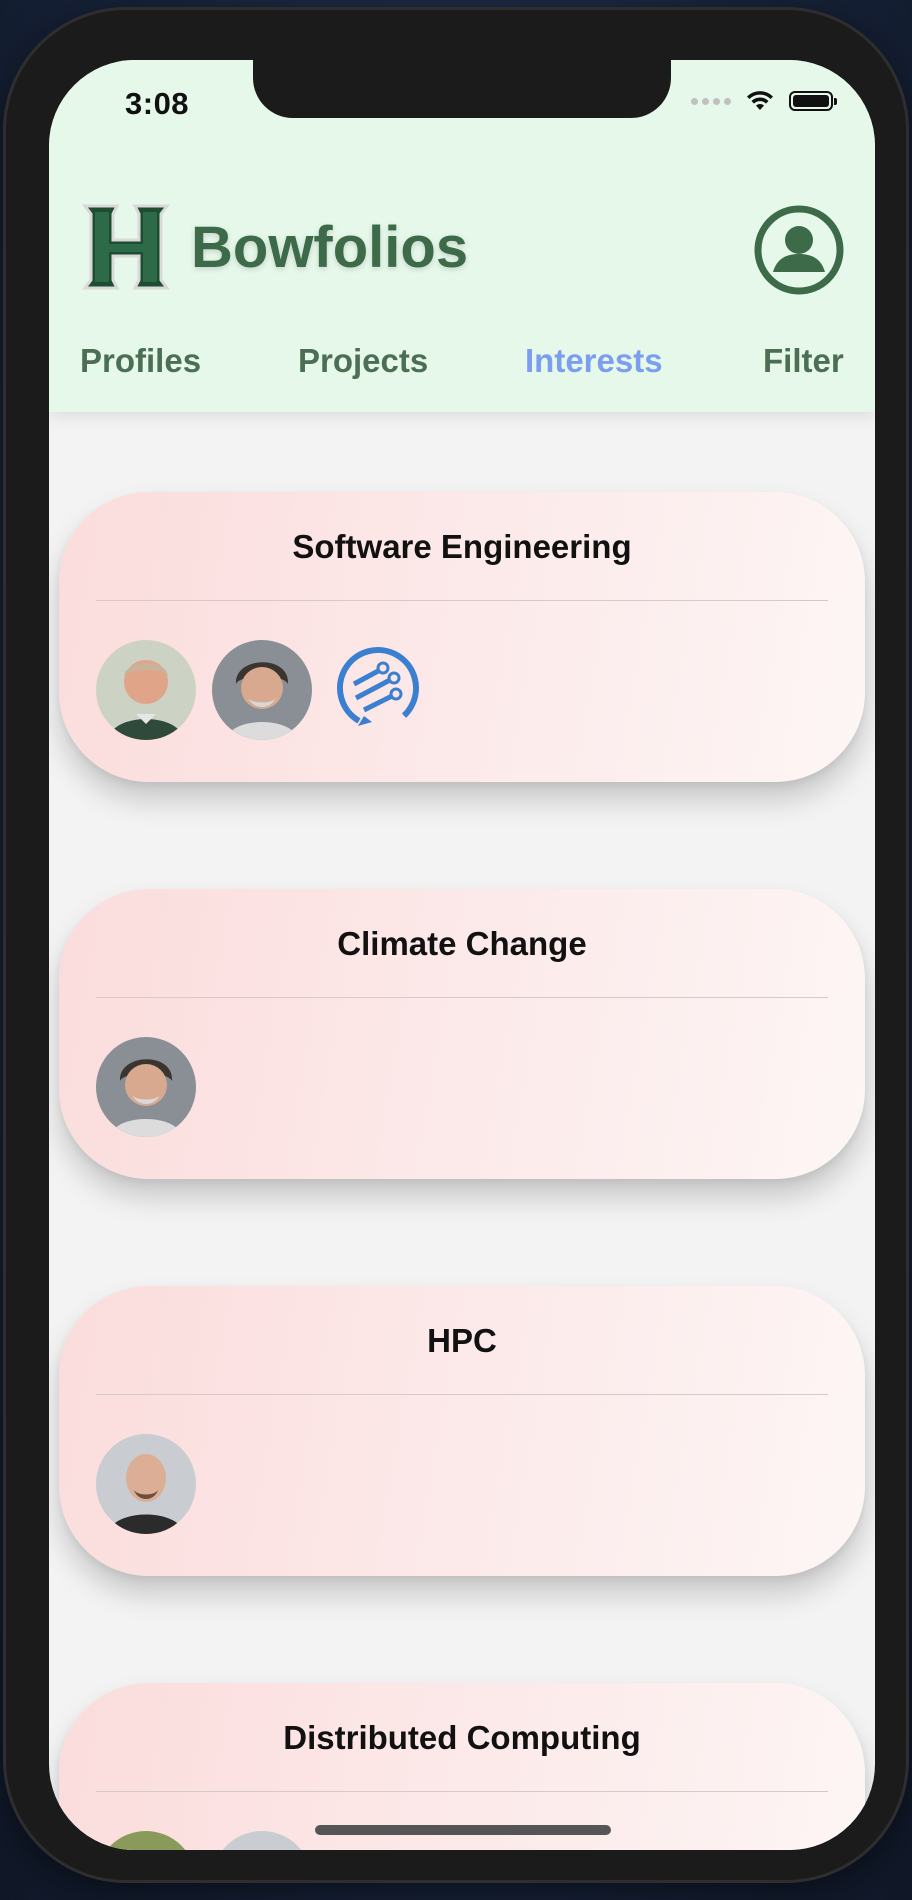  Describe the element at coordinates (378, 690) in the screenshot. I see `project-logo-icon` at that location.